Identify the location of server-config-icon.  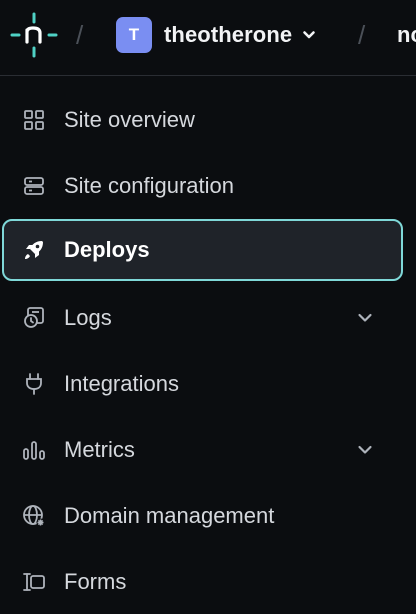
(34, 186).